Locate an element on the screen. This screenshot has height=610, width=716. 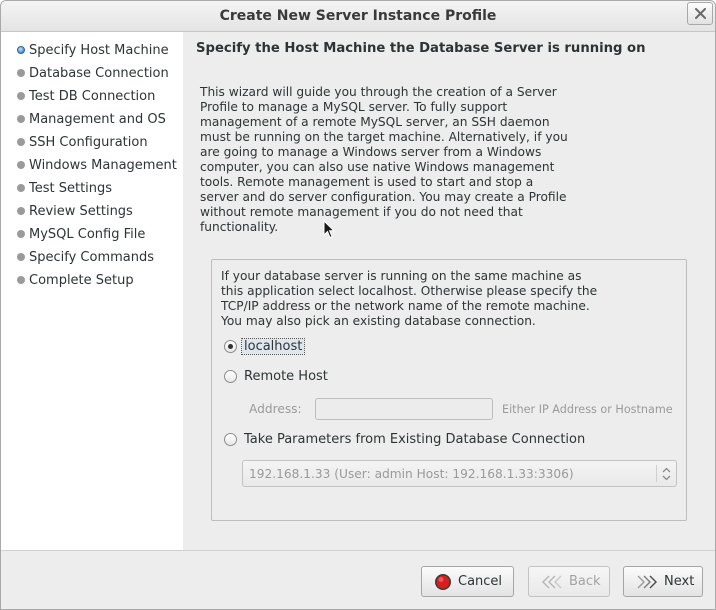
localhost-label: localhost is located at coordinates (273, 346).